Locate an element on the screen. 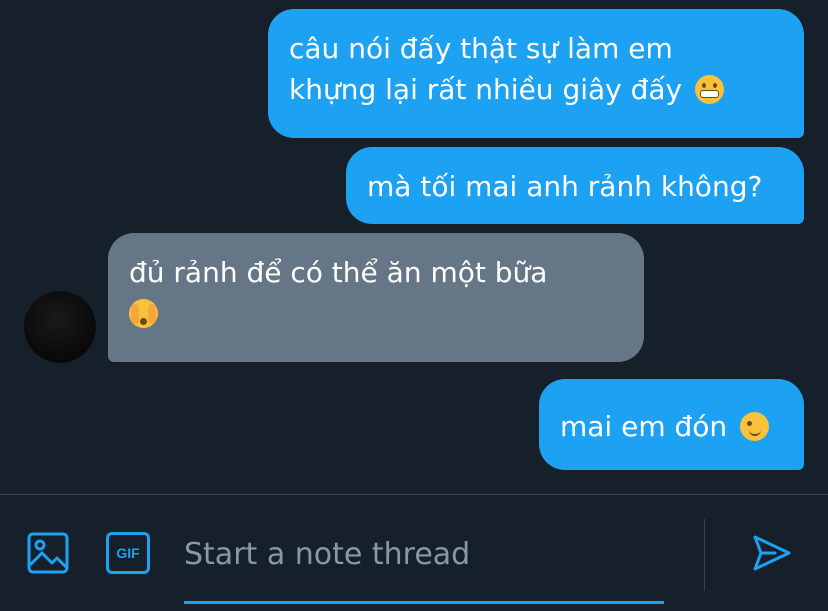 Image resolution: width=828 pixels, height=611 pixels. send-icon is located at coordinates (772, 553).